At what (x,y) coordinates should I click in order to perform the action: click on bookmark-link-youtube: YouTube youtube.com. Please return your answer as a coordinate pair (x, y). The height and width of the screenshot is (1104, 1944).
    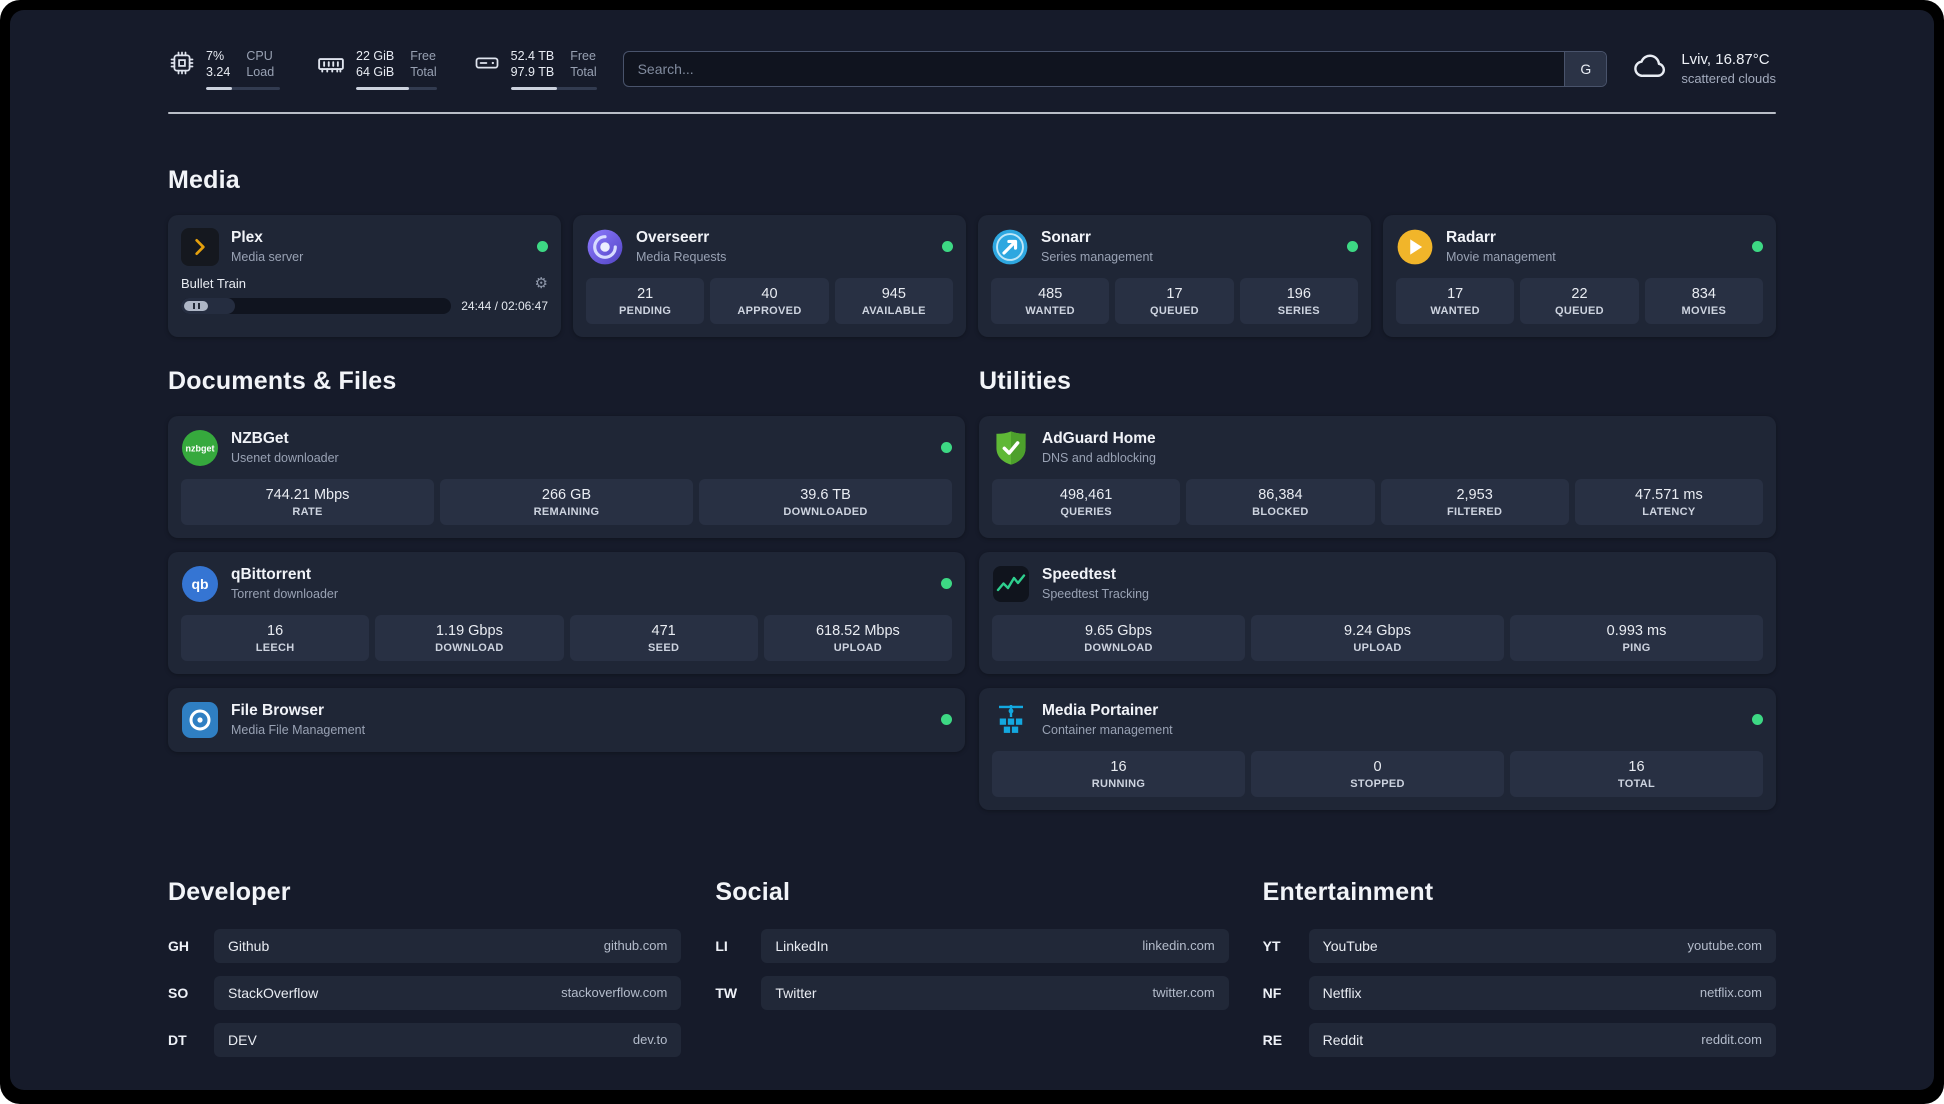
    Looking at the image, I should click on (1542, 945).